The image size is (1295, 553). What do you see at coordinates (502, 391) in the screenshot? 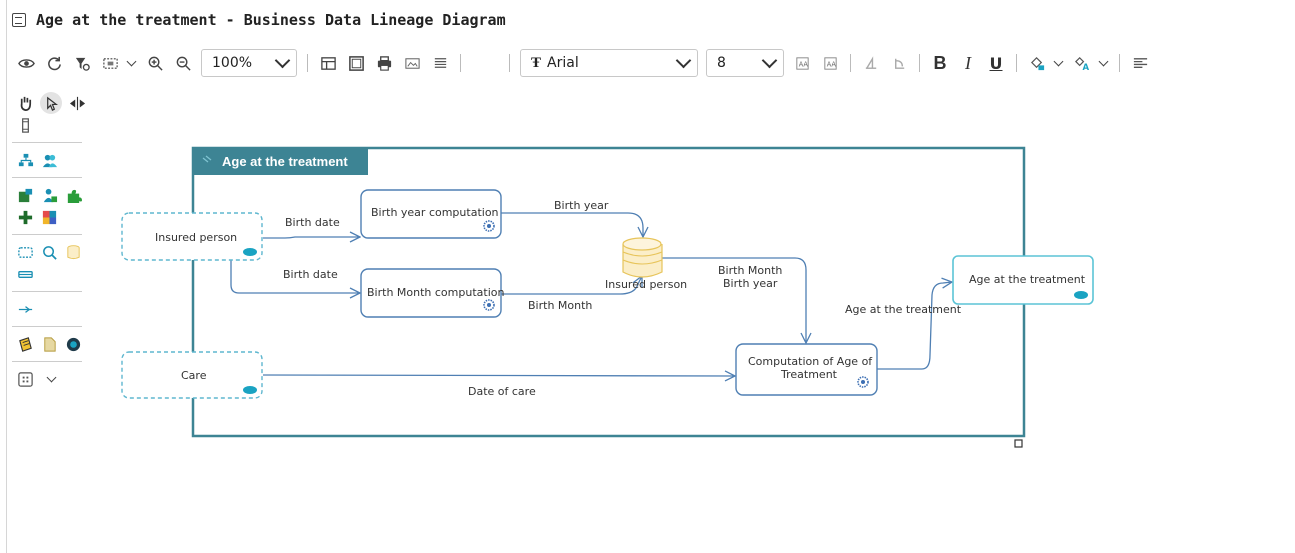
I see `edge-label-date-of-care: Date of care` at bounding box center [502, 391].